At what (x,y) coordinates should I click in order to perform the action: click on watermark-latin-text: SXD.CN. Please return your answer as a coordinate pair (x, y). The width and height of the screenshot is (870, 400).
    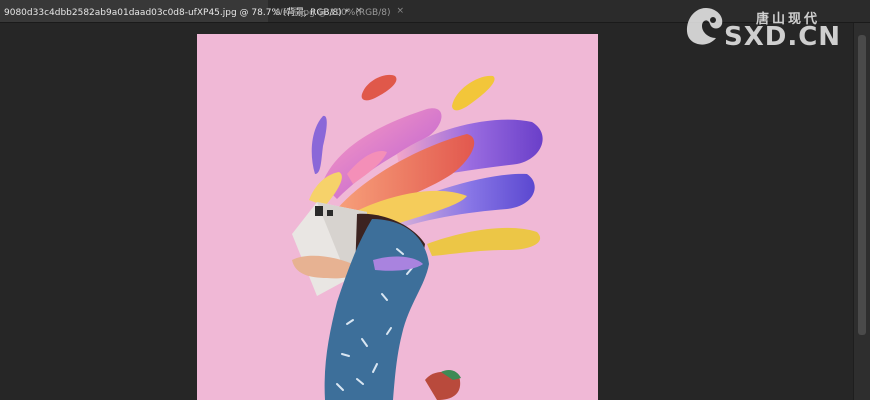
    Looking at the image, I should click on (783, 37).